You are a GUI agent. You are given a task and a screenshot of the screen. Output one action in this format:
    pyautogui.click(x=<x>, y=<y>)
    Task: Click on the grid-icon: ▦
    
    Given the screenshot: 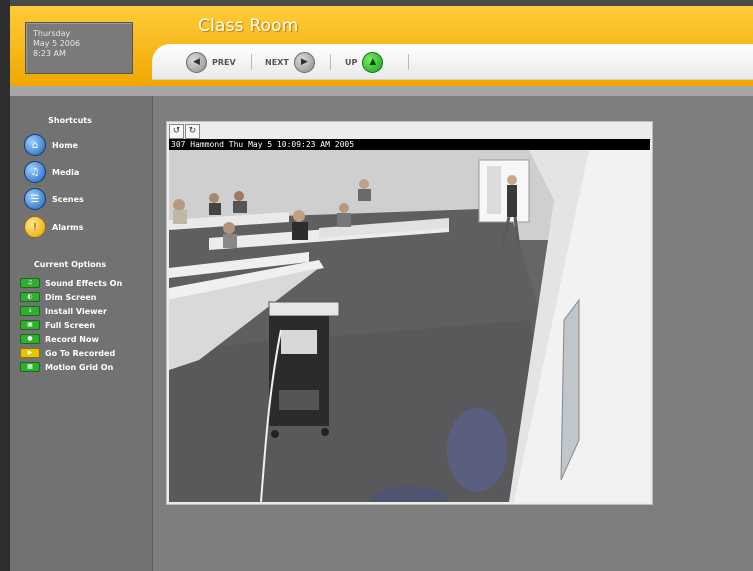 What is the action you would take?
    pyautogui.click(x=30, y=367)
    